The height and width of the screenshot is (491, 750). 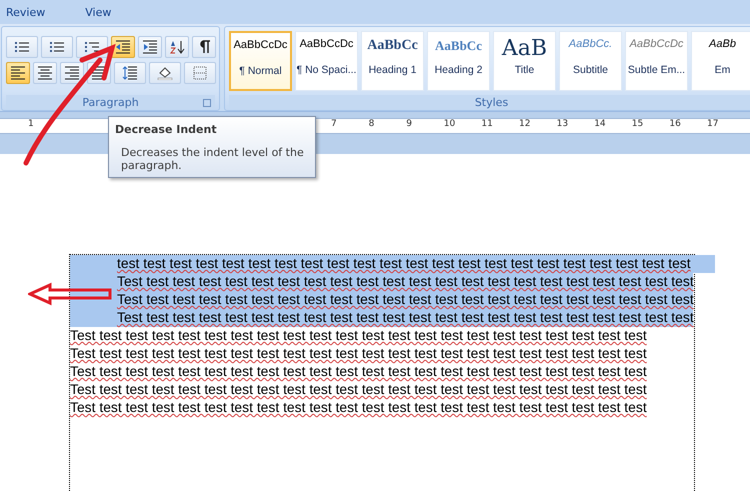 I want to click on ruler-number: 9, so click(x=409, y=124).